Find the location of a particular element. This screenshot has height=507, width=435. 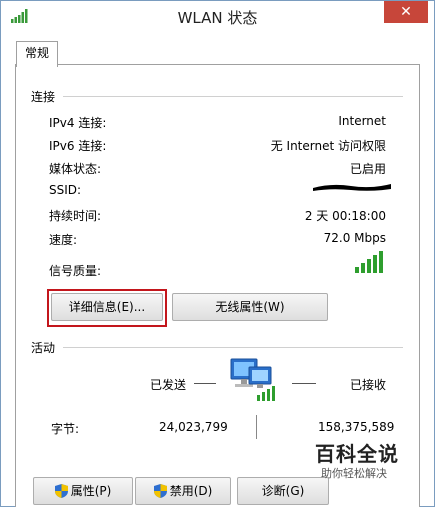

sent-label: 已发送 is located at coordinates (168, 385).